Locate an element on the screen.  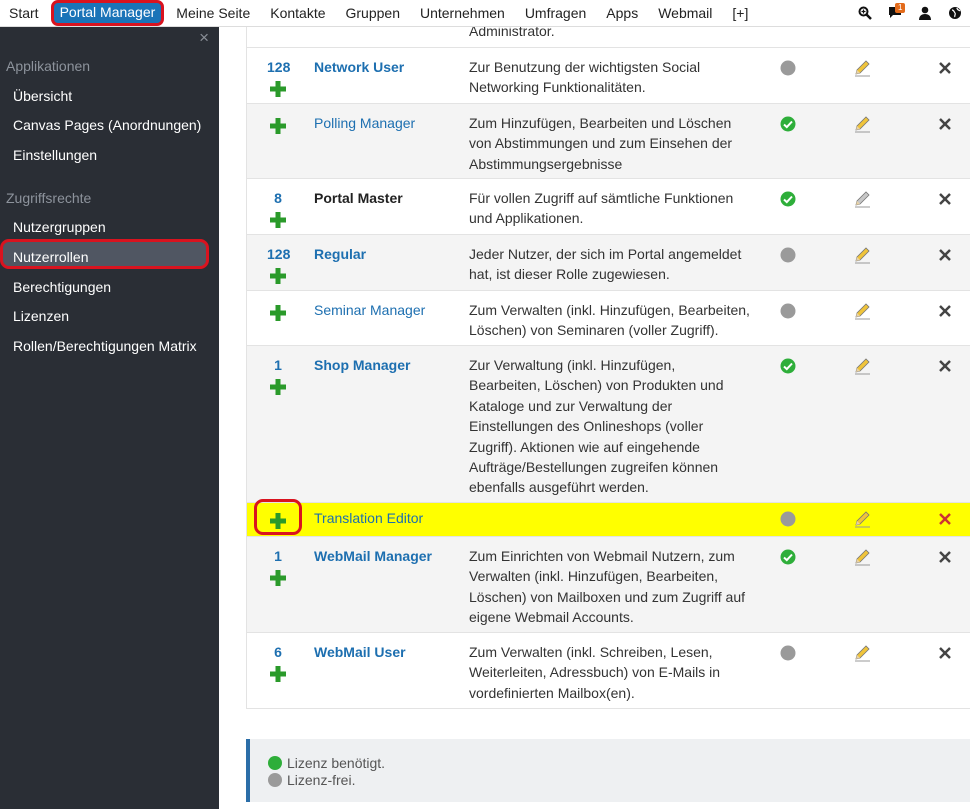
nav-apps: Apps is located at coordinates (622, 13).